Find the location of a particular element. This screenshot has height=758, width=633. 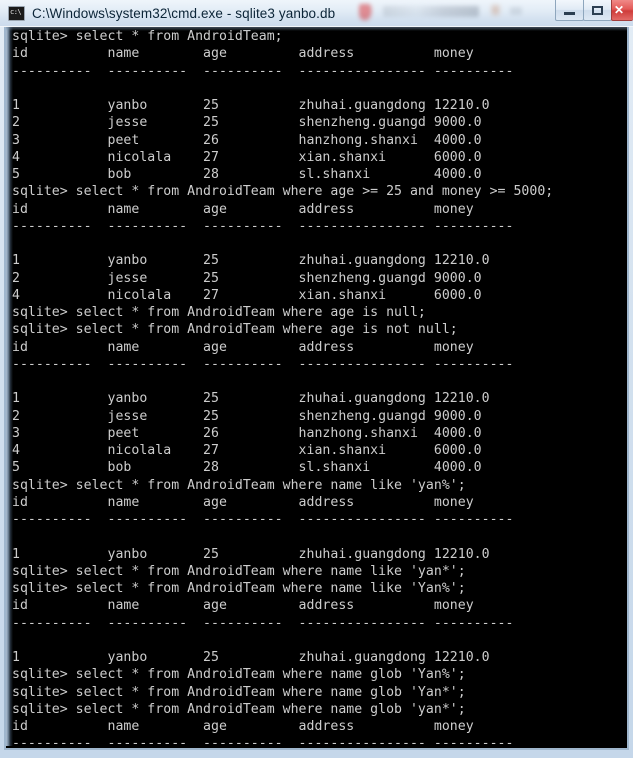

window-controls: ✕ is located at coordinates (594, 11).